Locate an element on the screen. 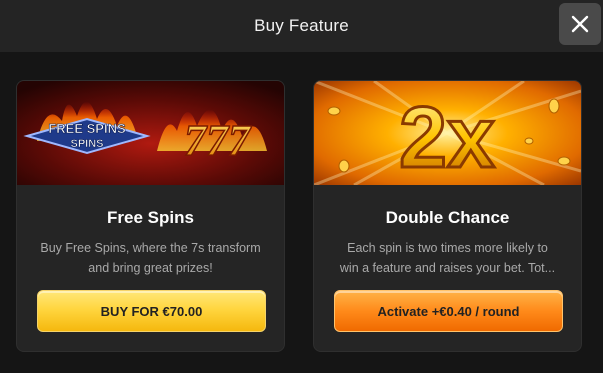 The height and width of the screenshot is (373, 603). buy-free-spins-button: BUY FOR €70.00 is located at coordinates (151, 311).